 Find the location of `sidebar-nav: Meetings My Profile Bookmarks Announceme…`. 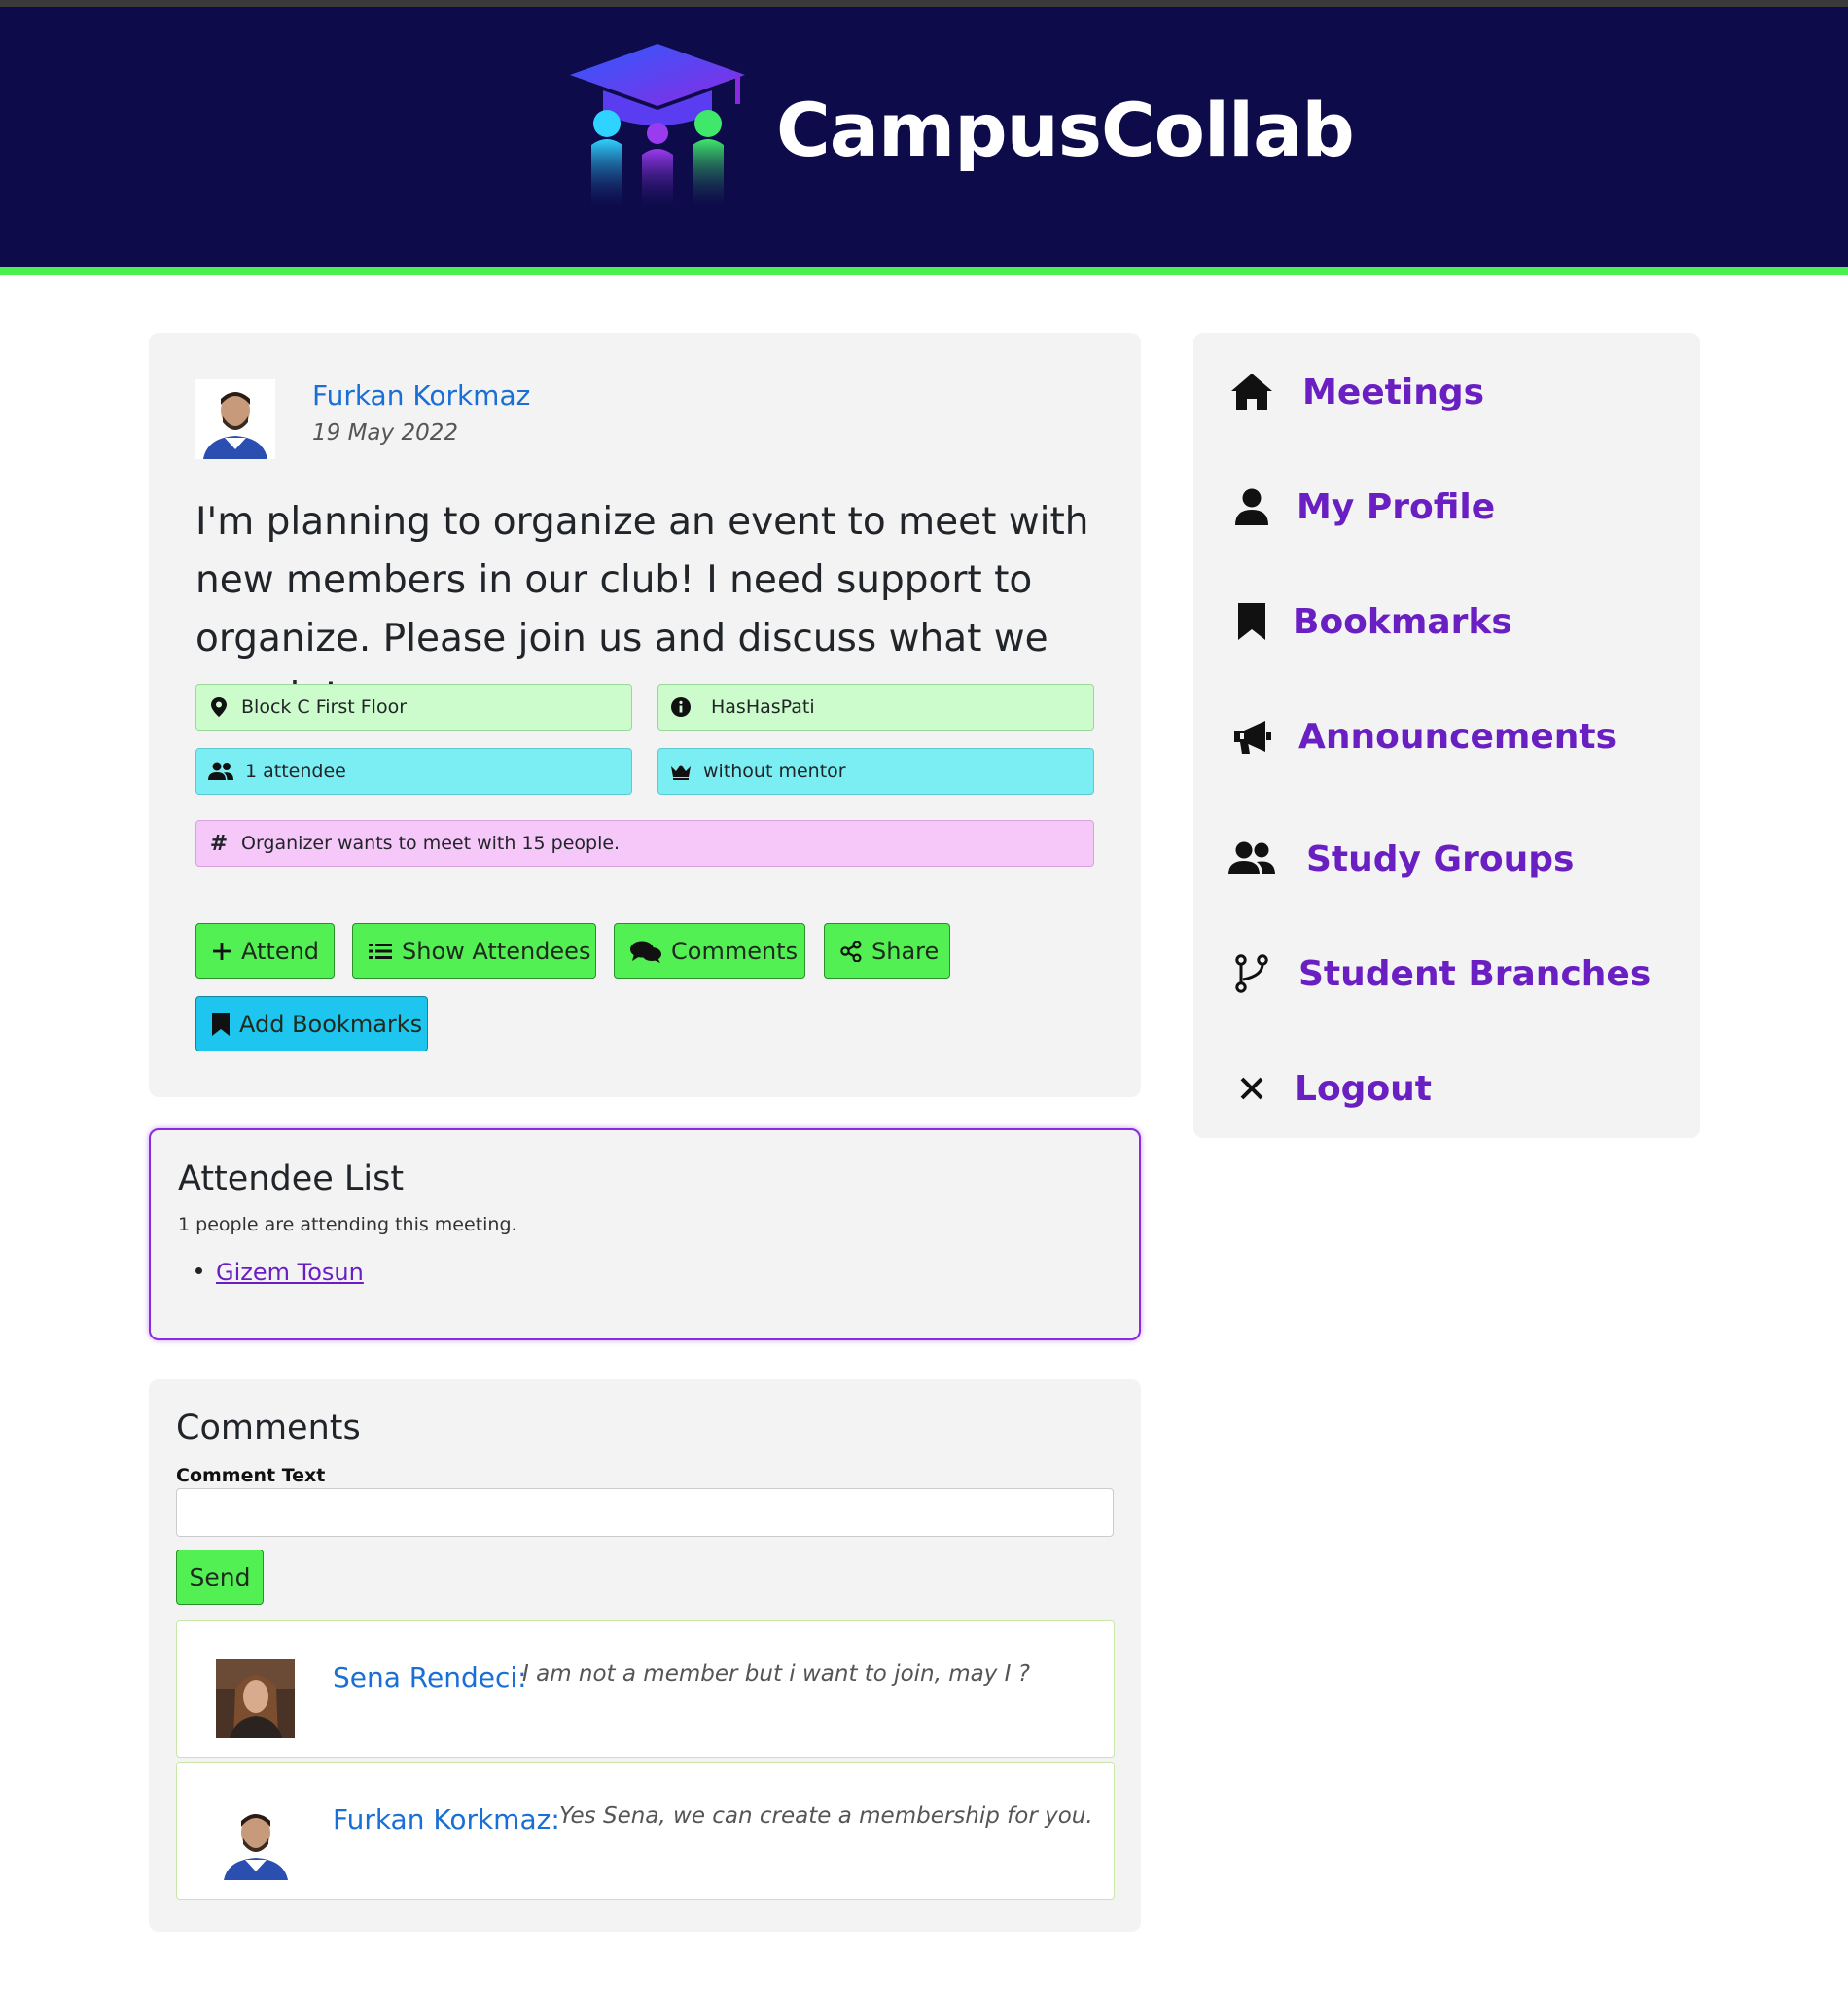

sidebar-nav: Meetings My Profile Bookmarks Announceme… is located at coordinates (1447, 735).